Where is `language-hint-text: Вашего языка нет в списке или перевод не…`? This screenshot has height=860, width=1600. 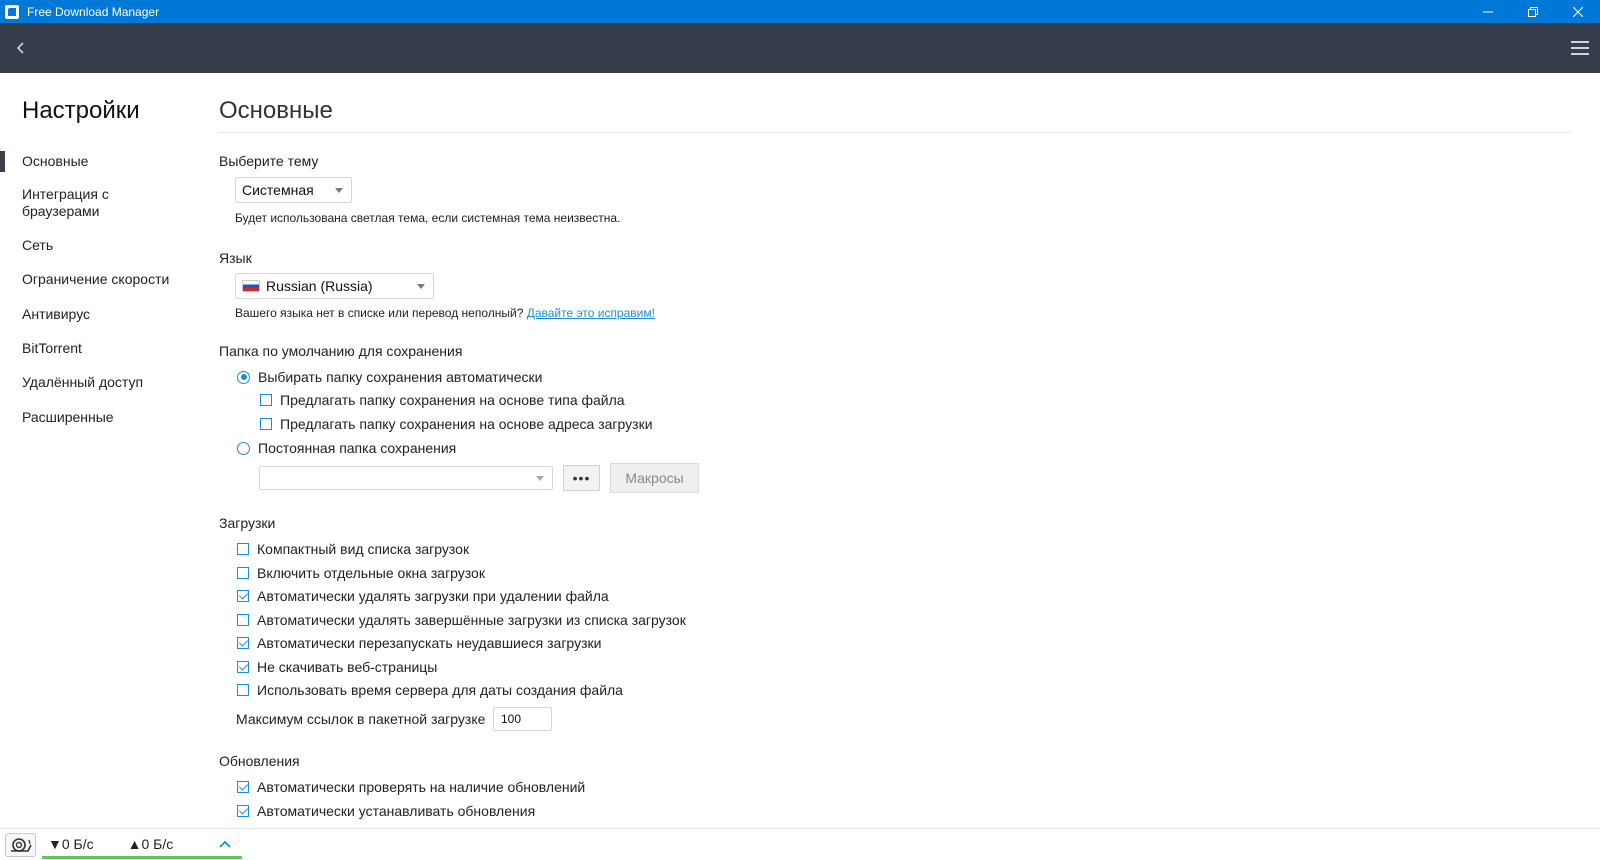
language-hint-text: Вашего языка нет в списке или перевод не… is located at coordinates (379, 313).